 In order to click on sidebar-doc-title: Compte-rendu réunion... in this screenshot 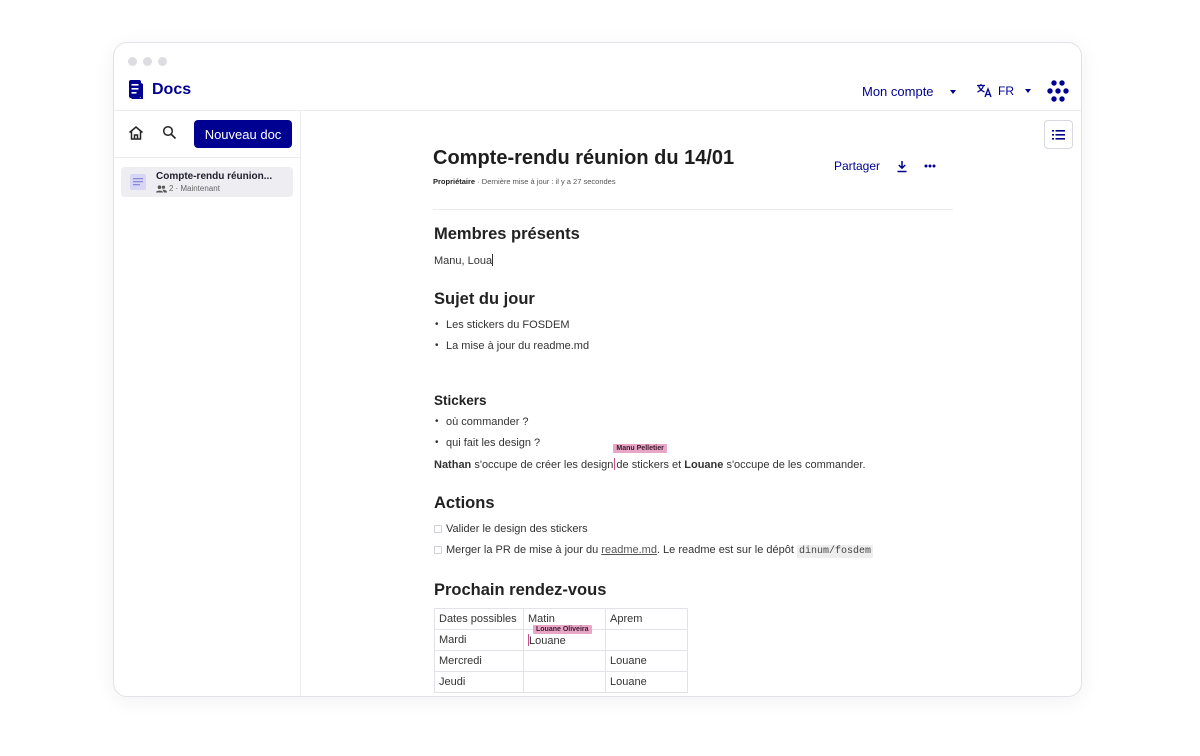, I will do `click(214, 176)`.